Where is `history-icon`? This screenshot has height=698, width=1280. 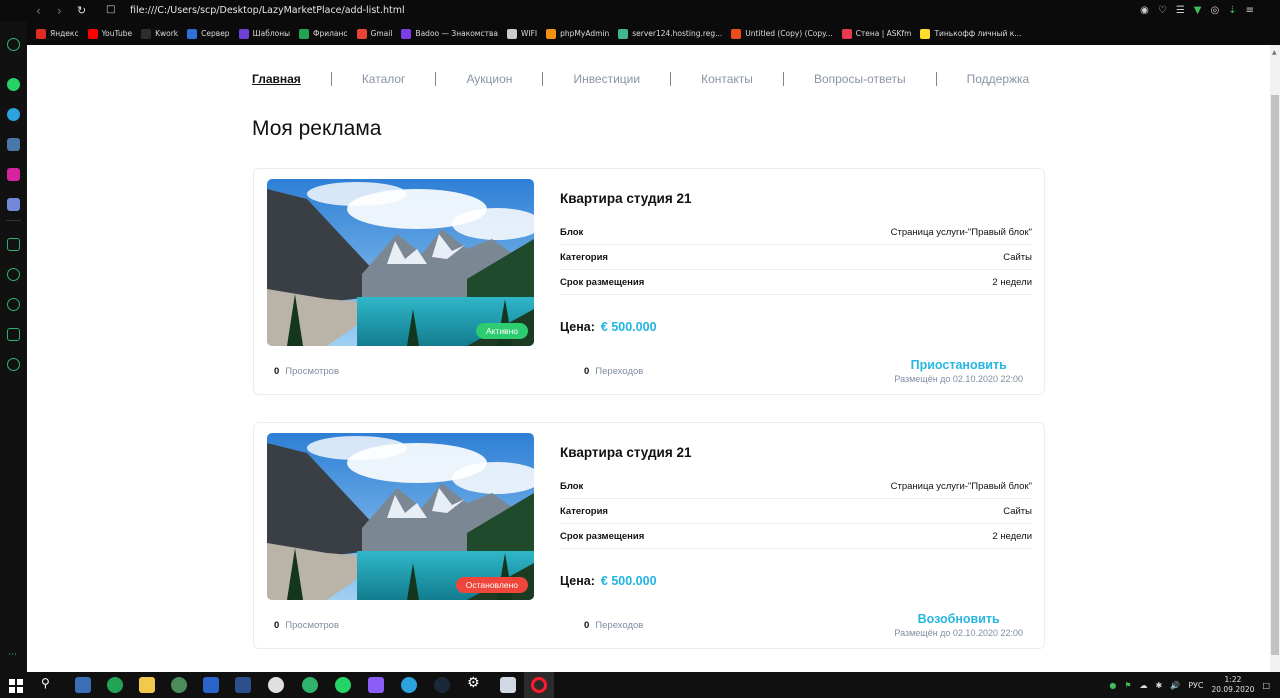
history-icon is located at coordinates (13, 304).